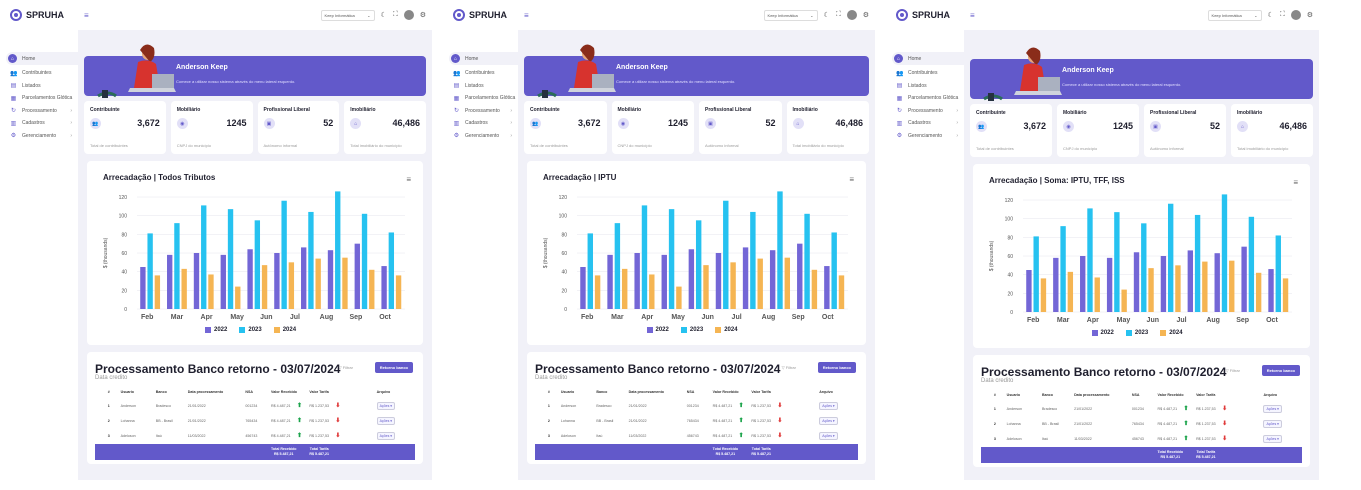 This screenshot has width=1361, height=490. I want to click on avatar, so click(1295, 15).